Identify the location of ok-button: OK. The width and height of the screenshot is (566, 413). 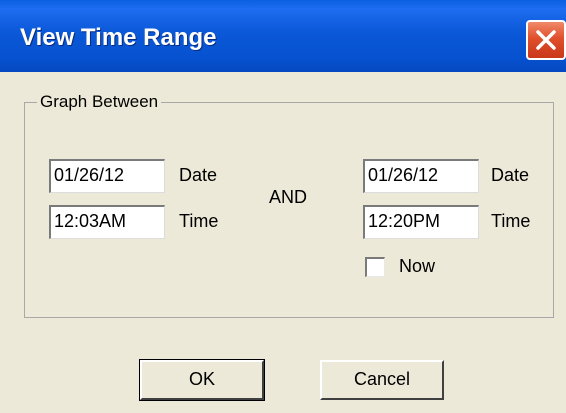
(202, 380).